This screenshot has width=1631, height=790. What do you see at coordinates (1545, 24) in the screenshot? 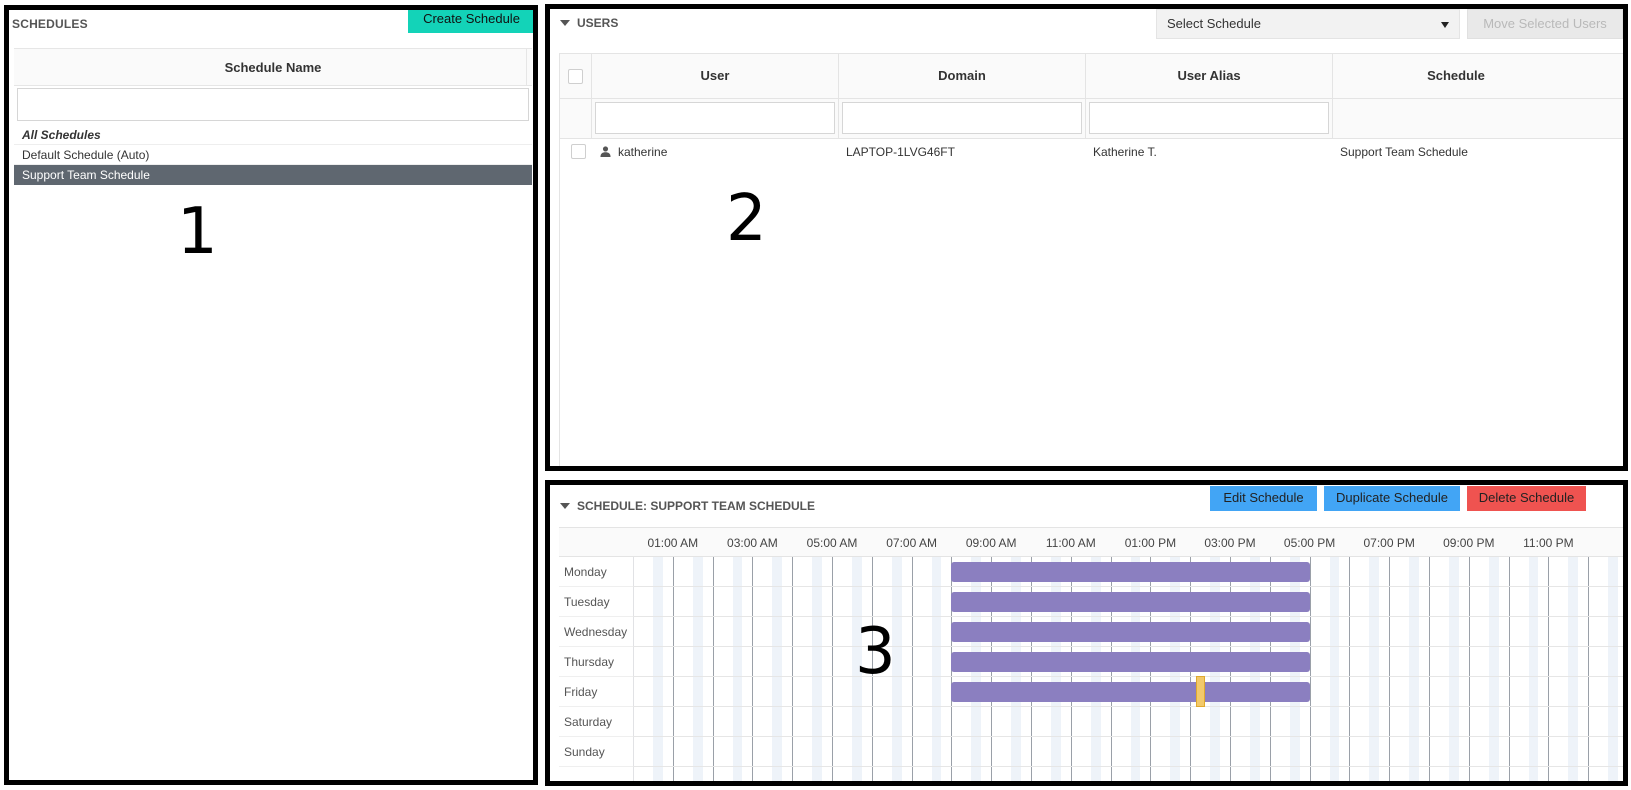
I see `move-selected-users-button: Move Selected Users` at bounding box center [1545, 24].